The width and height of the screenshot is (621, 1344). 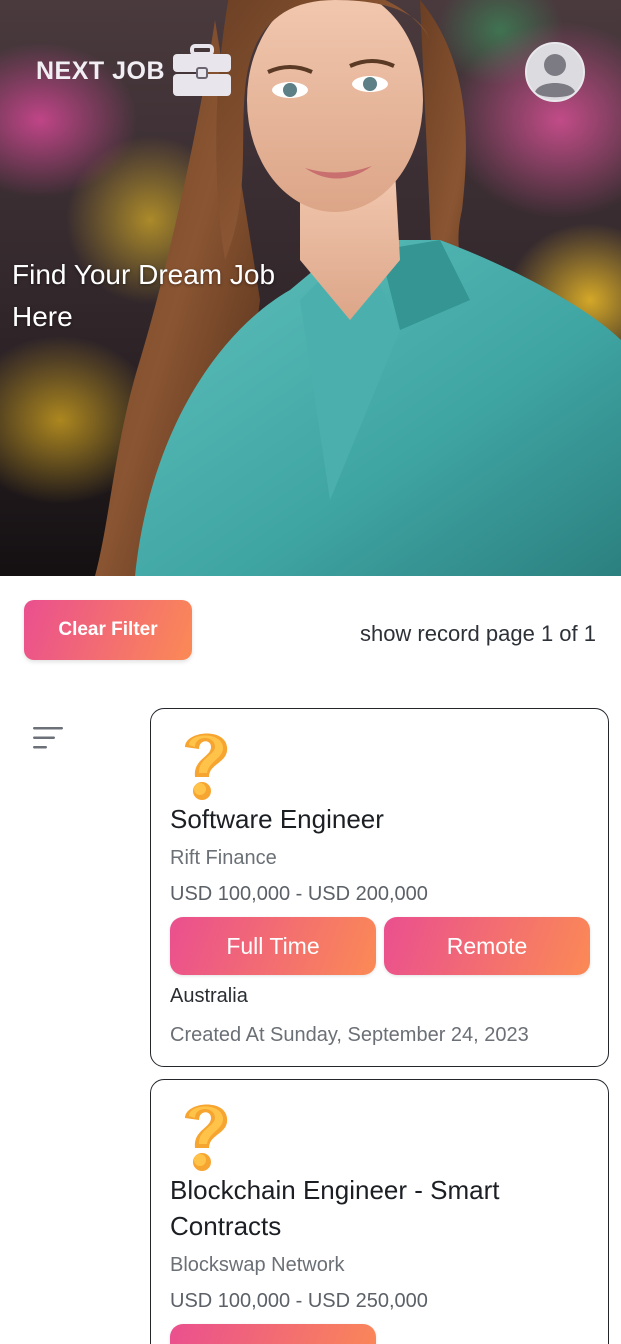 I want to click on job-created-date: Created At Sunday, September 24, 2023, so click(x=349, y=1035).